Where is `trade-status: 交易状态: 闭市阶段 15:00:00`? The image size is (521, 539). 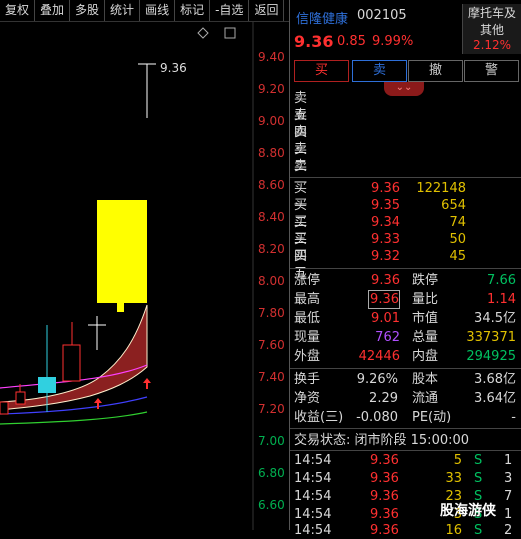
trade-status: 交易状态: 闭市阶段 15:00:00 is located at coordinates (382, 440).